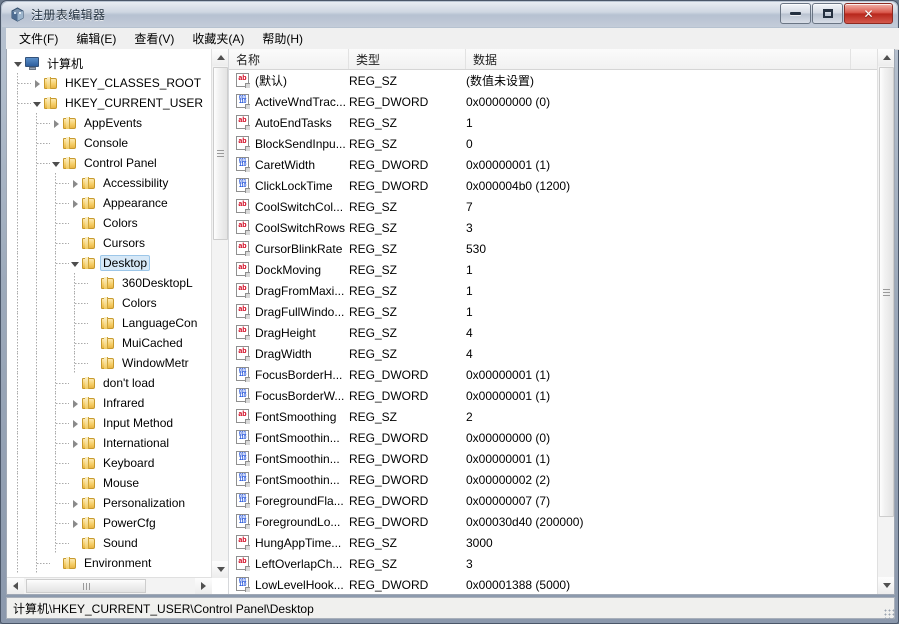 The height and width of the screenshot is (624, 899). What do you see at coordinates (112, 363) in the screenshot?
I see `tree-node-windowmetr: WindowMetr` at bounding box center [112, 363].